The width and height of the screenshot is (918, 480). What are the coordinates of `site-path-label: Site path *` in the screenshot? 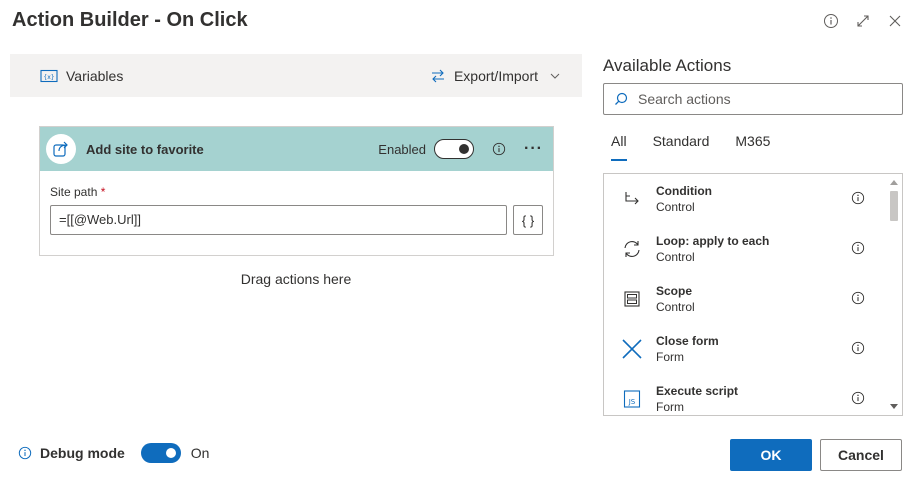 It's located at (296, 192).